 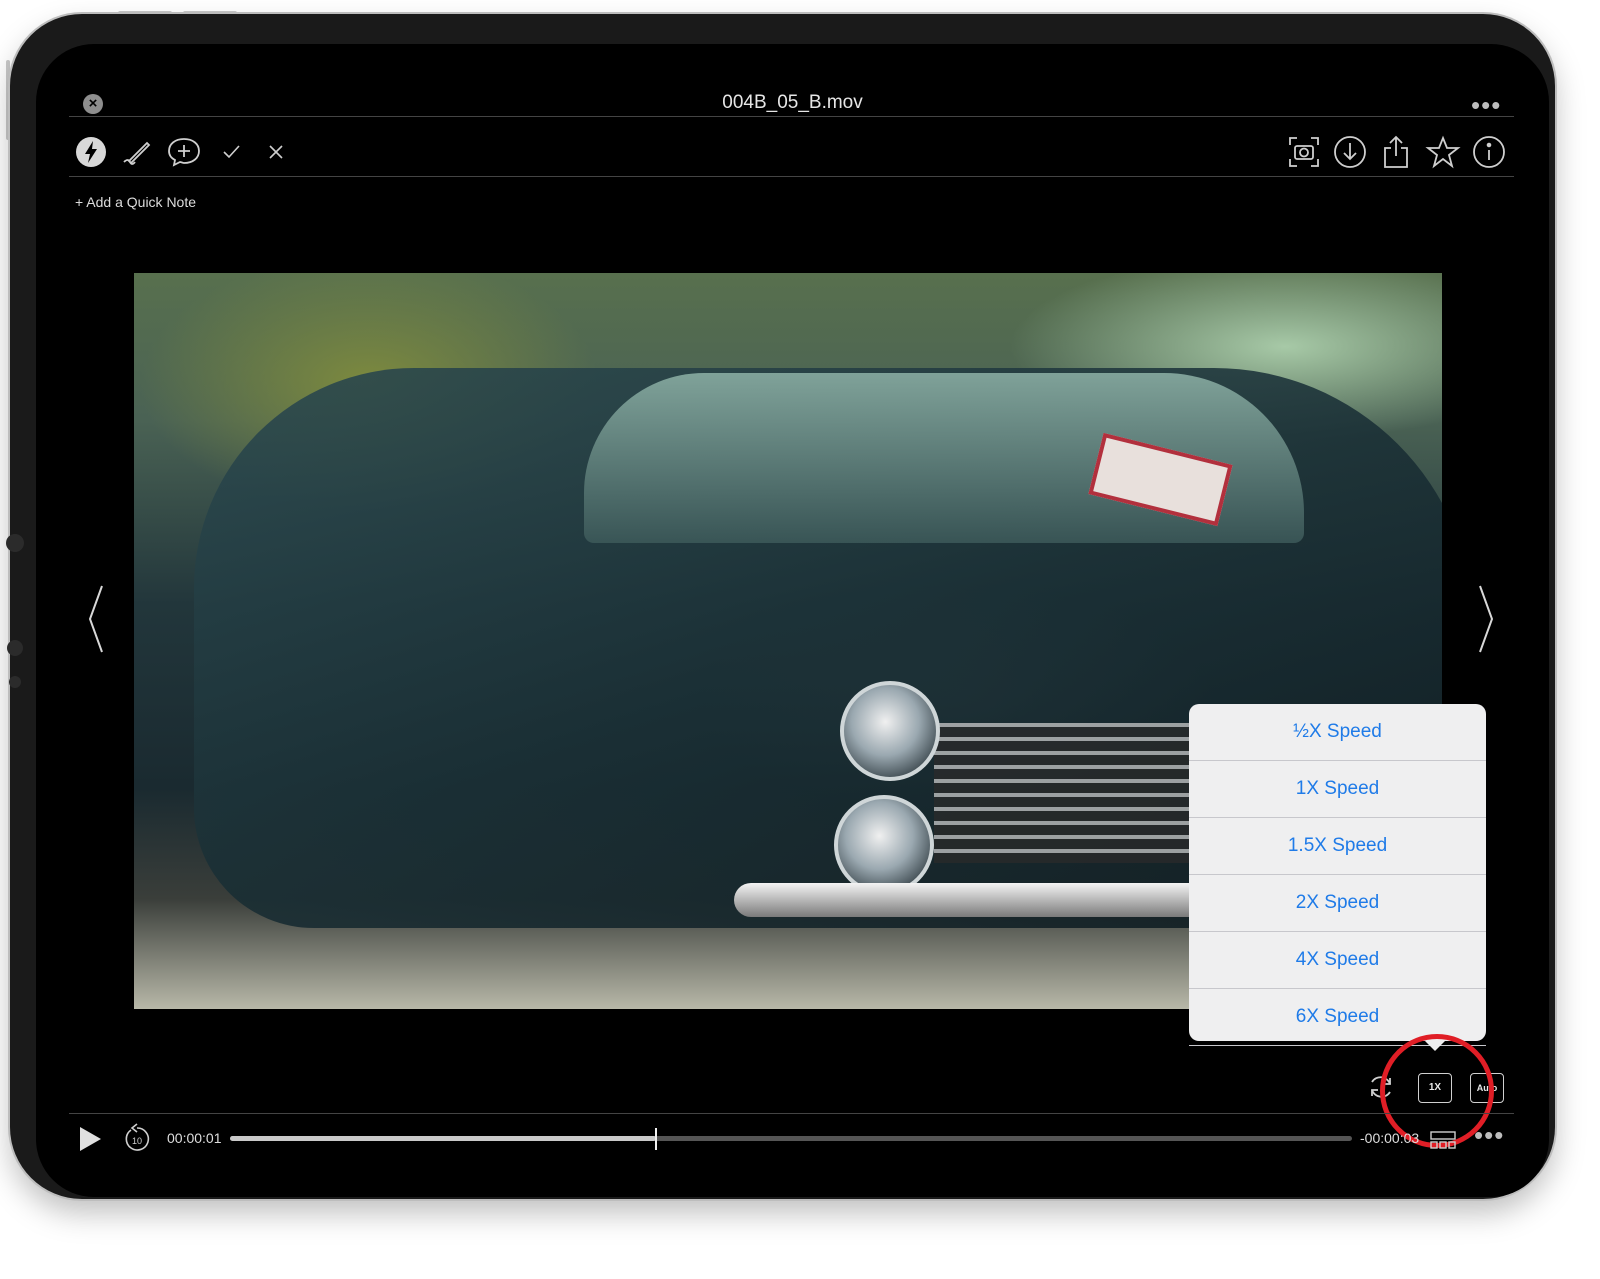 What do you see at coordinates (1489, 1135) in the screenshot?
I see `more-options-icon: •••` at bounding box center [1489, 1135].